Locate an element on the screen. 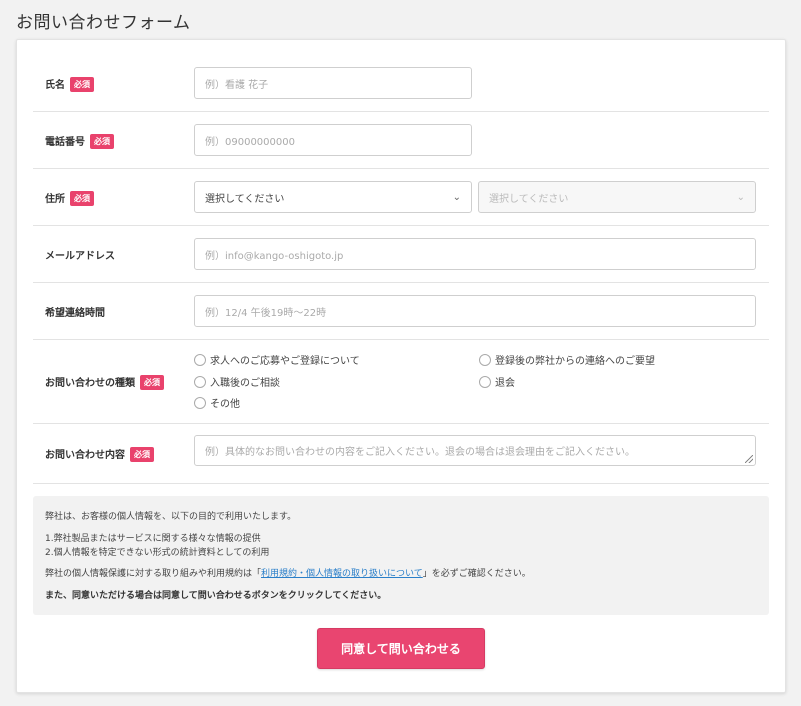 Image resolution: width=801 pixels, height=706 pixels. radio-other: その他 is located at coordinates (217, 402).